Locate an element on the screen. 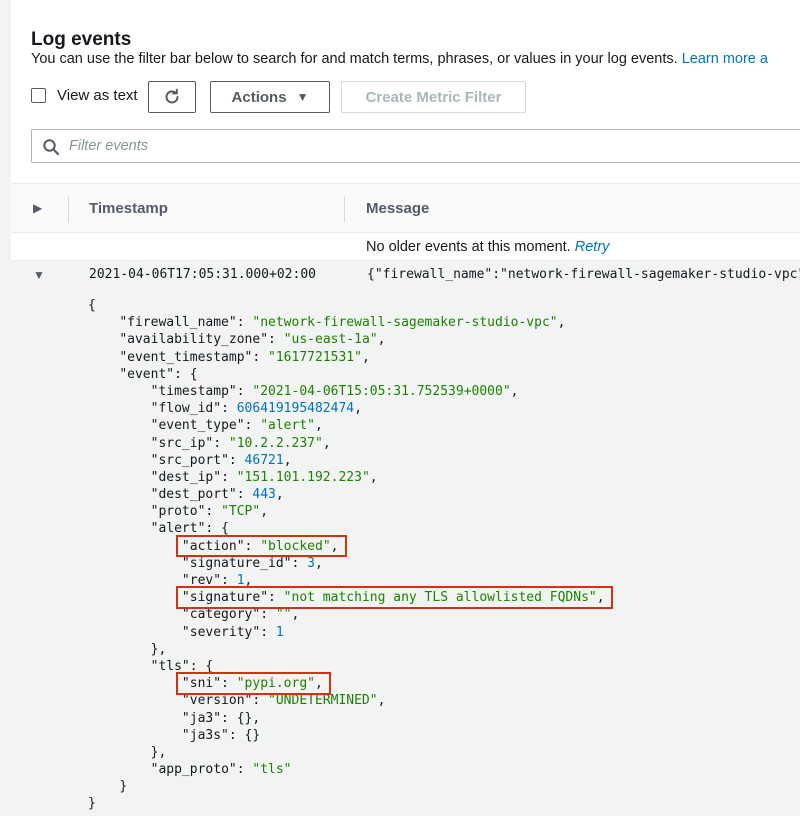  json-token: "firewall_name": is located at coordinates (186, 323).